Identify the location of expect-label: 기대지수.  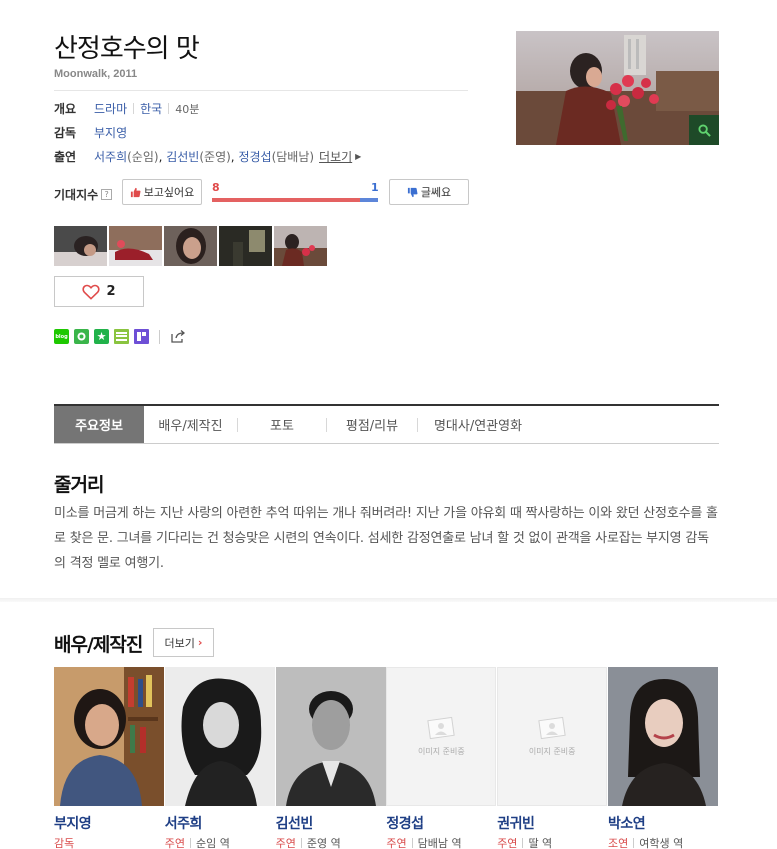
(76, 195).